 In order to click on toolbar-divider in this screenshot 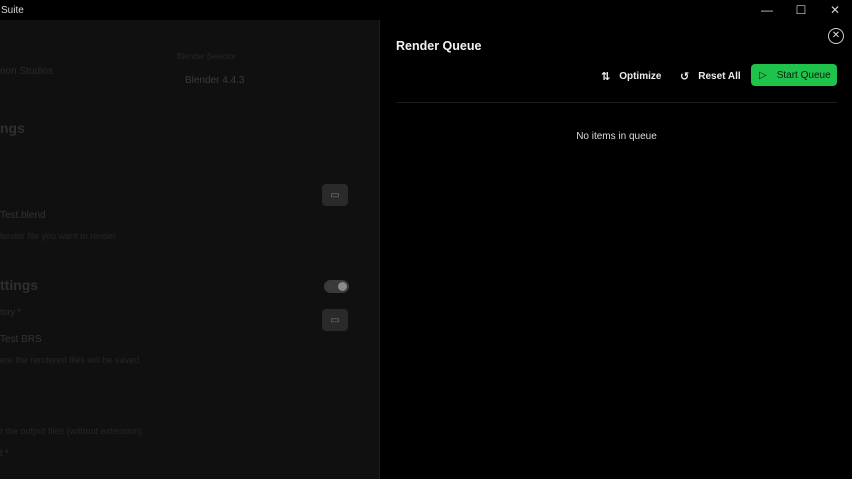, I will do `click(616, 102)`.